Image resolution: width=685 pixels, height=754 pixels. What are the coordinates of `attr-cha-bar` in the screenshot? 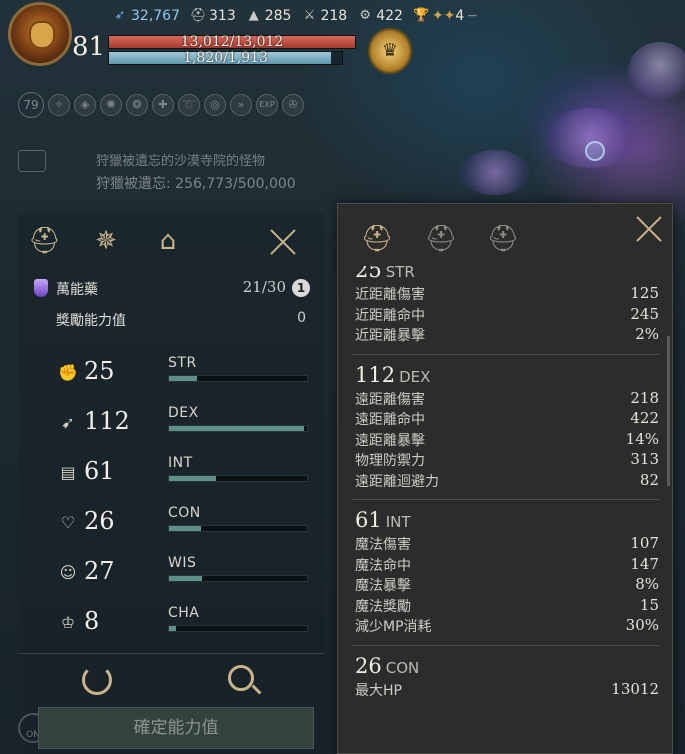 It's located at (238, 628).